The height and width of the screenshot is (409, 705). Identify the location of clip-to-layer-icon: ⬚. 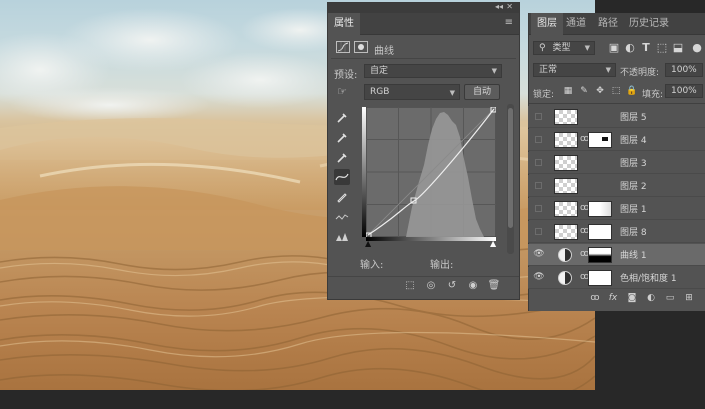
(410, 286).